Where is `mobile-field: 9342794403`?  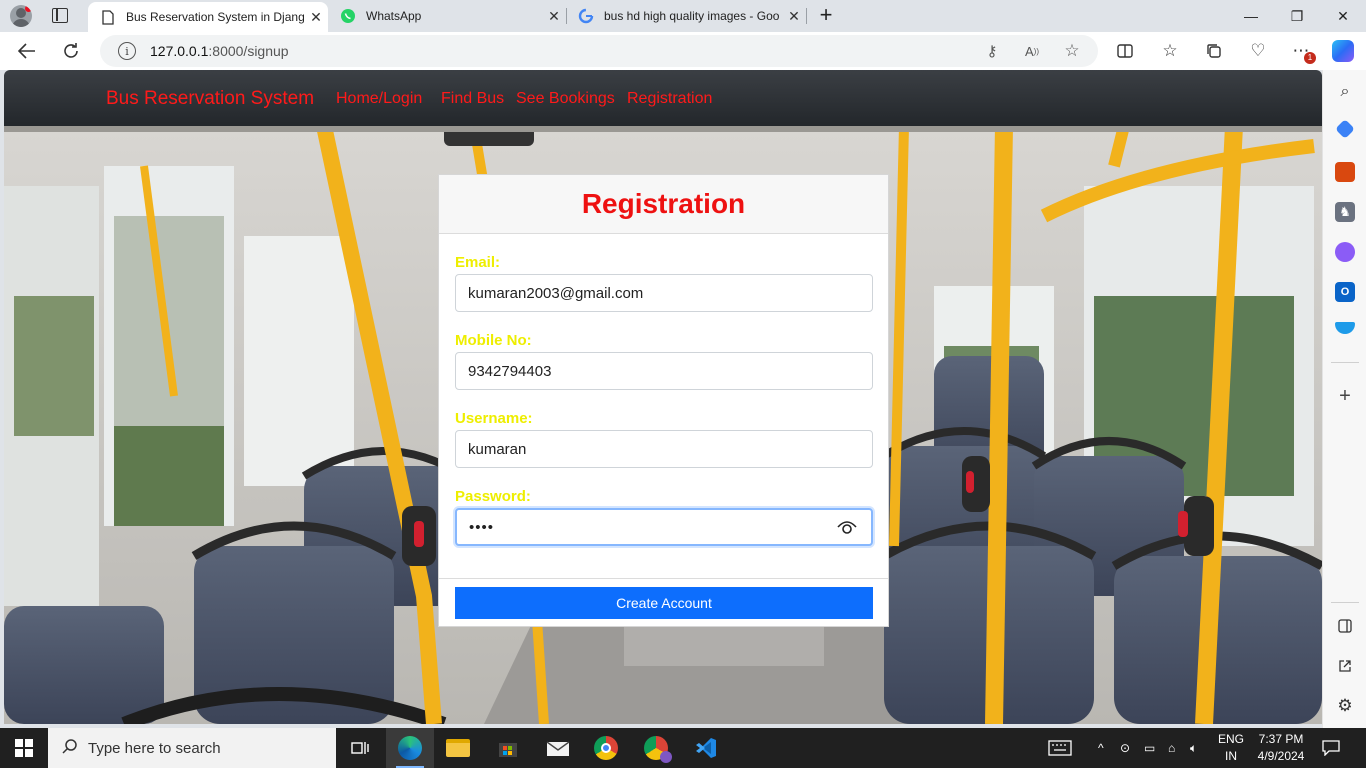 mobile-field: 9342794403 is located at coordinates (664, 371).